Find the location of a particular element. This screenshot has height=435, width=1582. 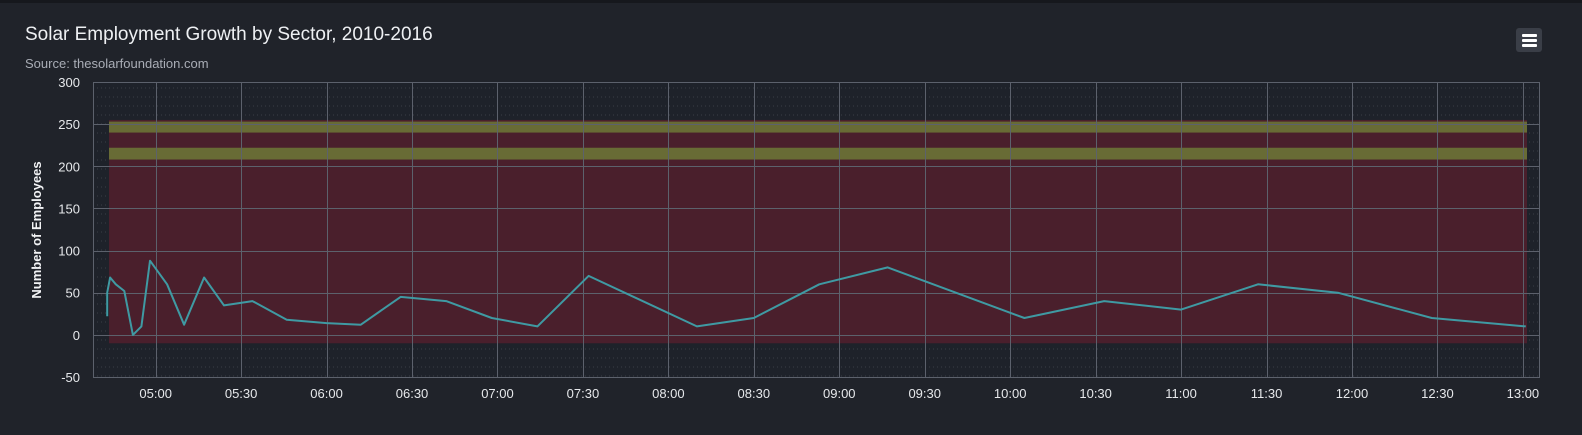

x-tick-label: 09:30 is located at coordinates (924, 393).